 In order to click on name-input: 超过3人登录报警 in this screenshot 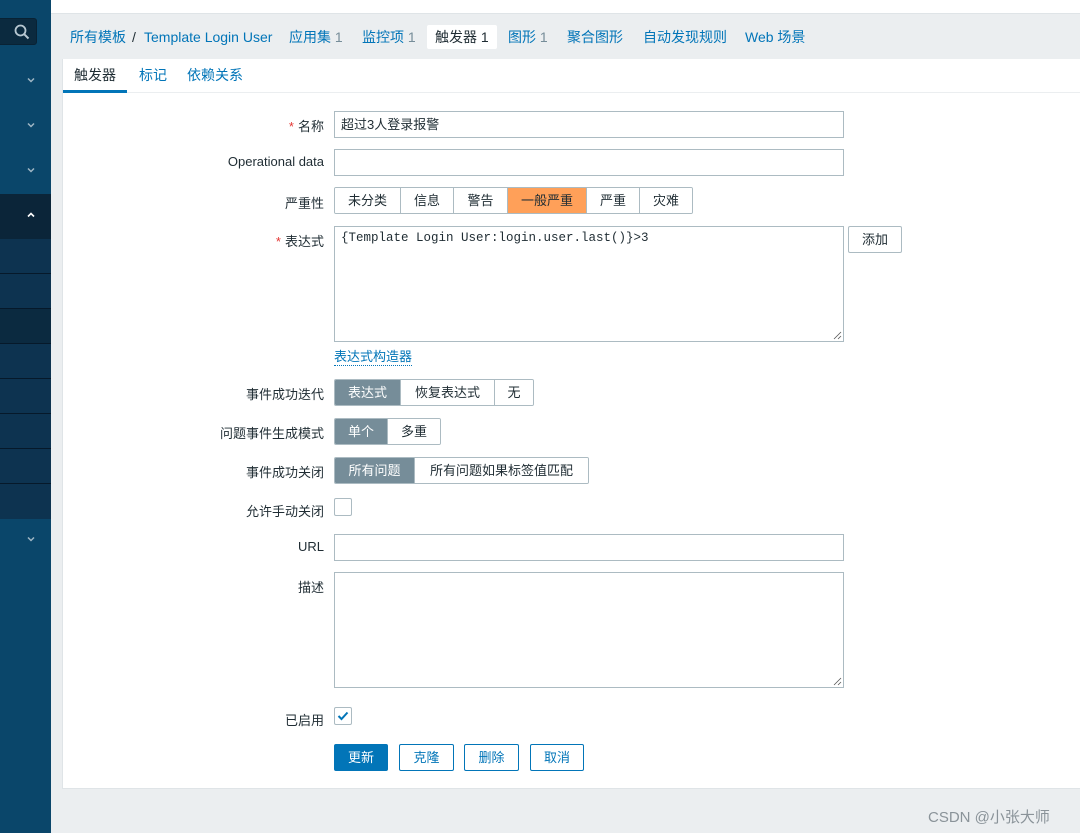, I will do `click(589, 124)`.